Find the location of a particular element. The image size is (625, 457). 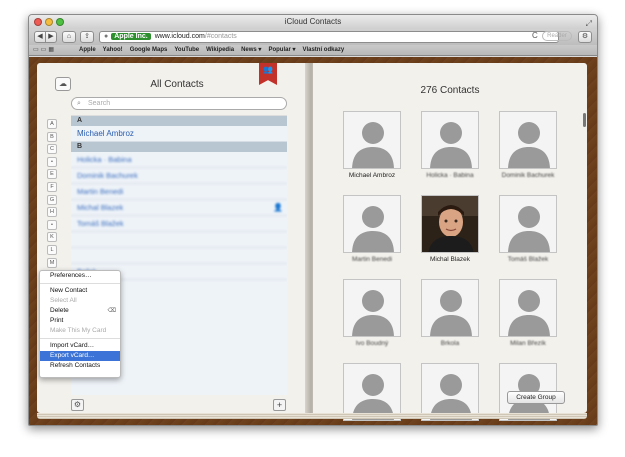

alphabet-index-letter: E is located at coordinates (52, 174).